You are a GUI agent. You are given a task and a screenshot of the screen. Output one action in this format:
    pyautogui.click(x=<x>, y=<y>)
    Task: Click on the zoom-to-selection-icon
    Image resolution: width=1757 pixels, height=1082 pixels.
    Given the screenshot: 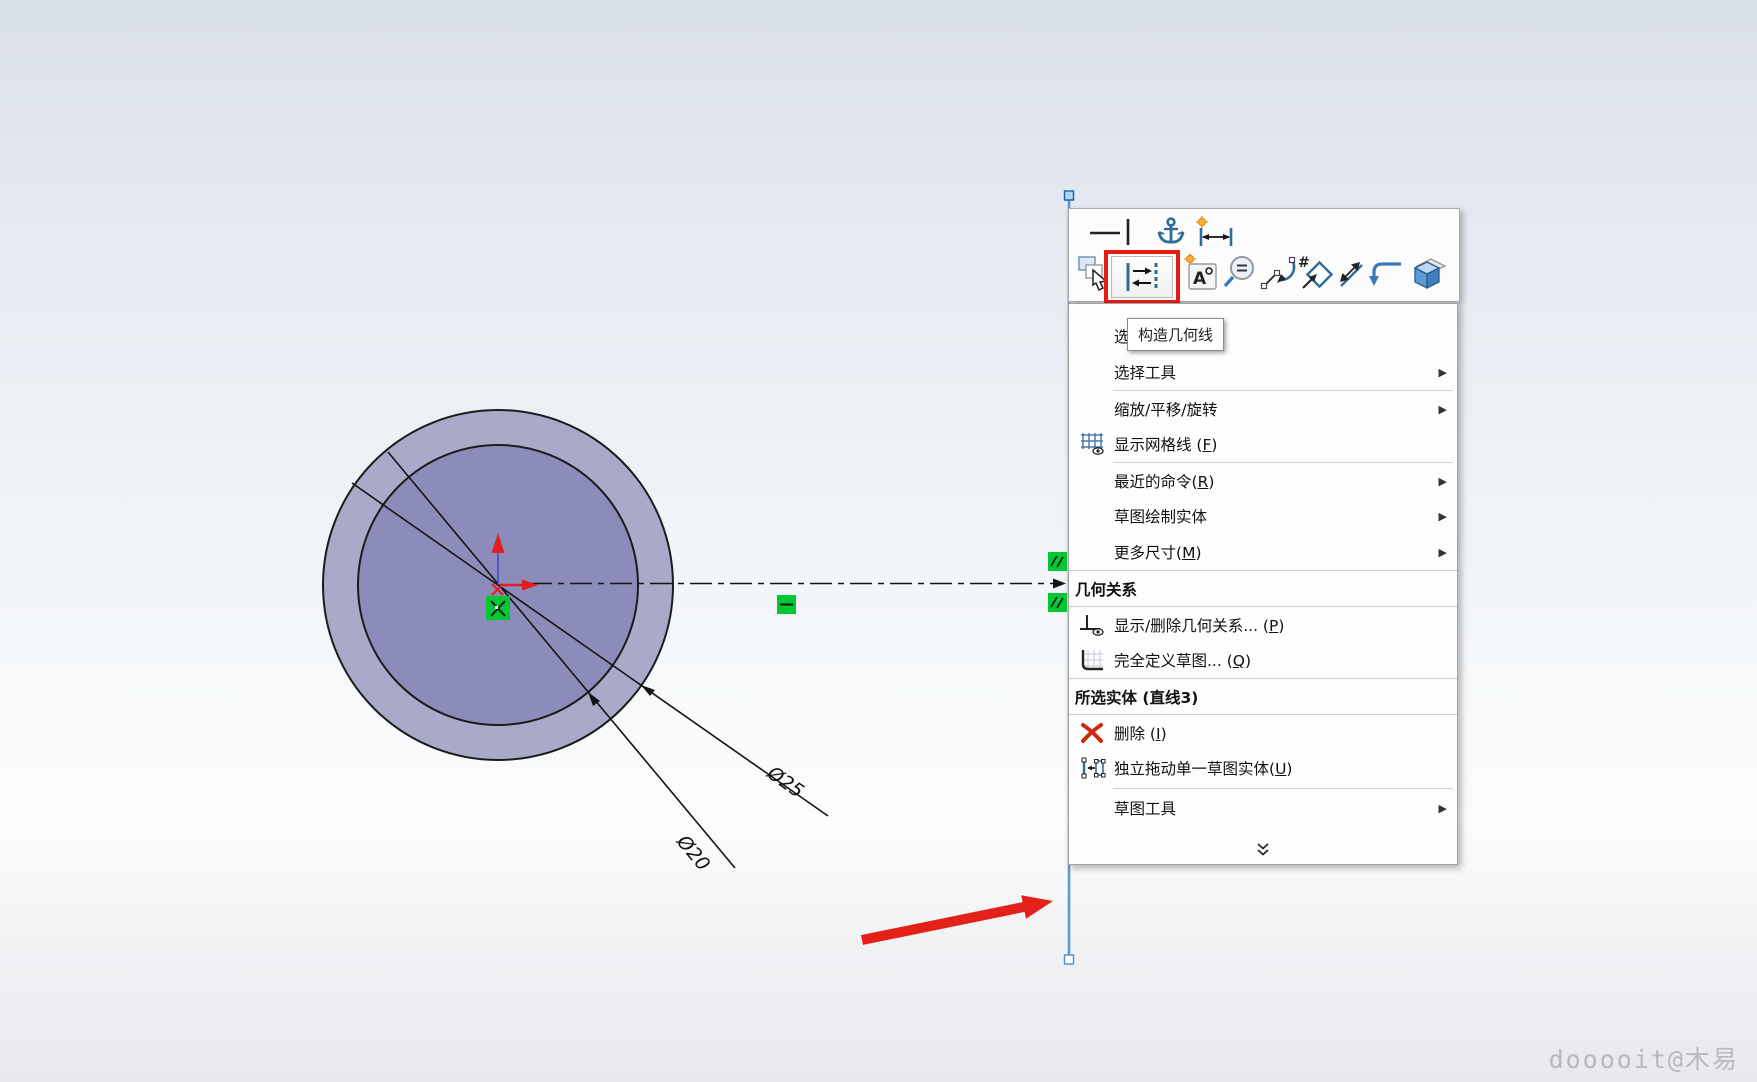 What is the action you would take?
    pyautogui.click(x=1238, y=272)
    